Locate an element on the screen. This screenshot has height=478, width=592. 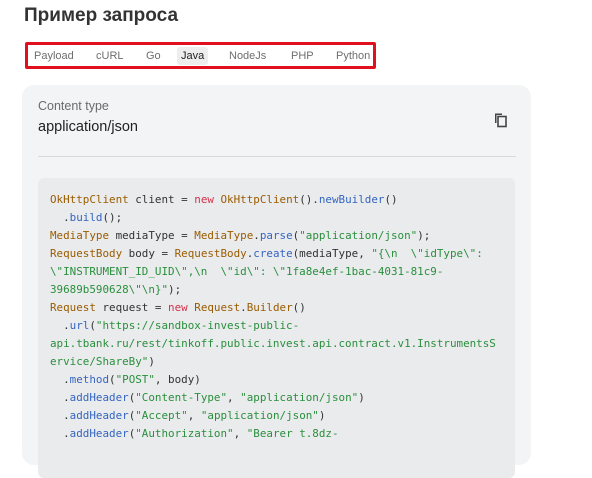
tab-nodejs: NodeJs is located at coordinates (247, 56).